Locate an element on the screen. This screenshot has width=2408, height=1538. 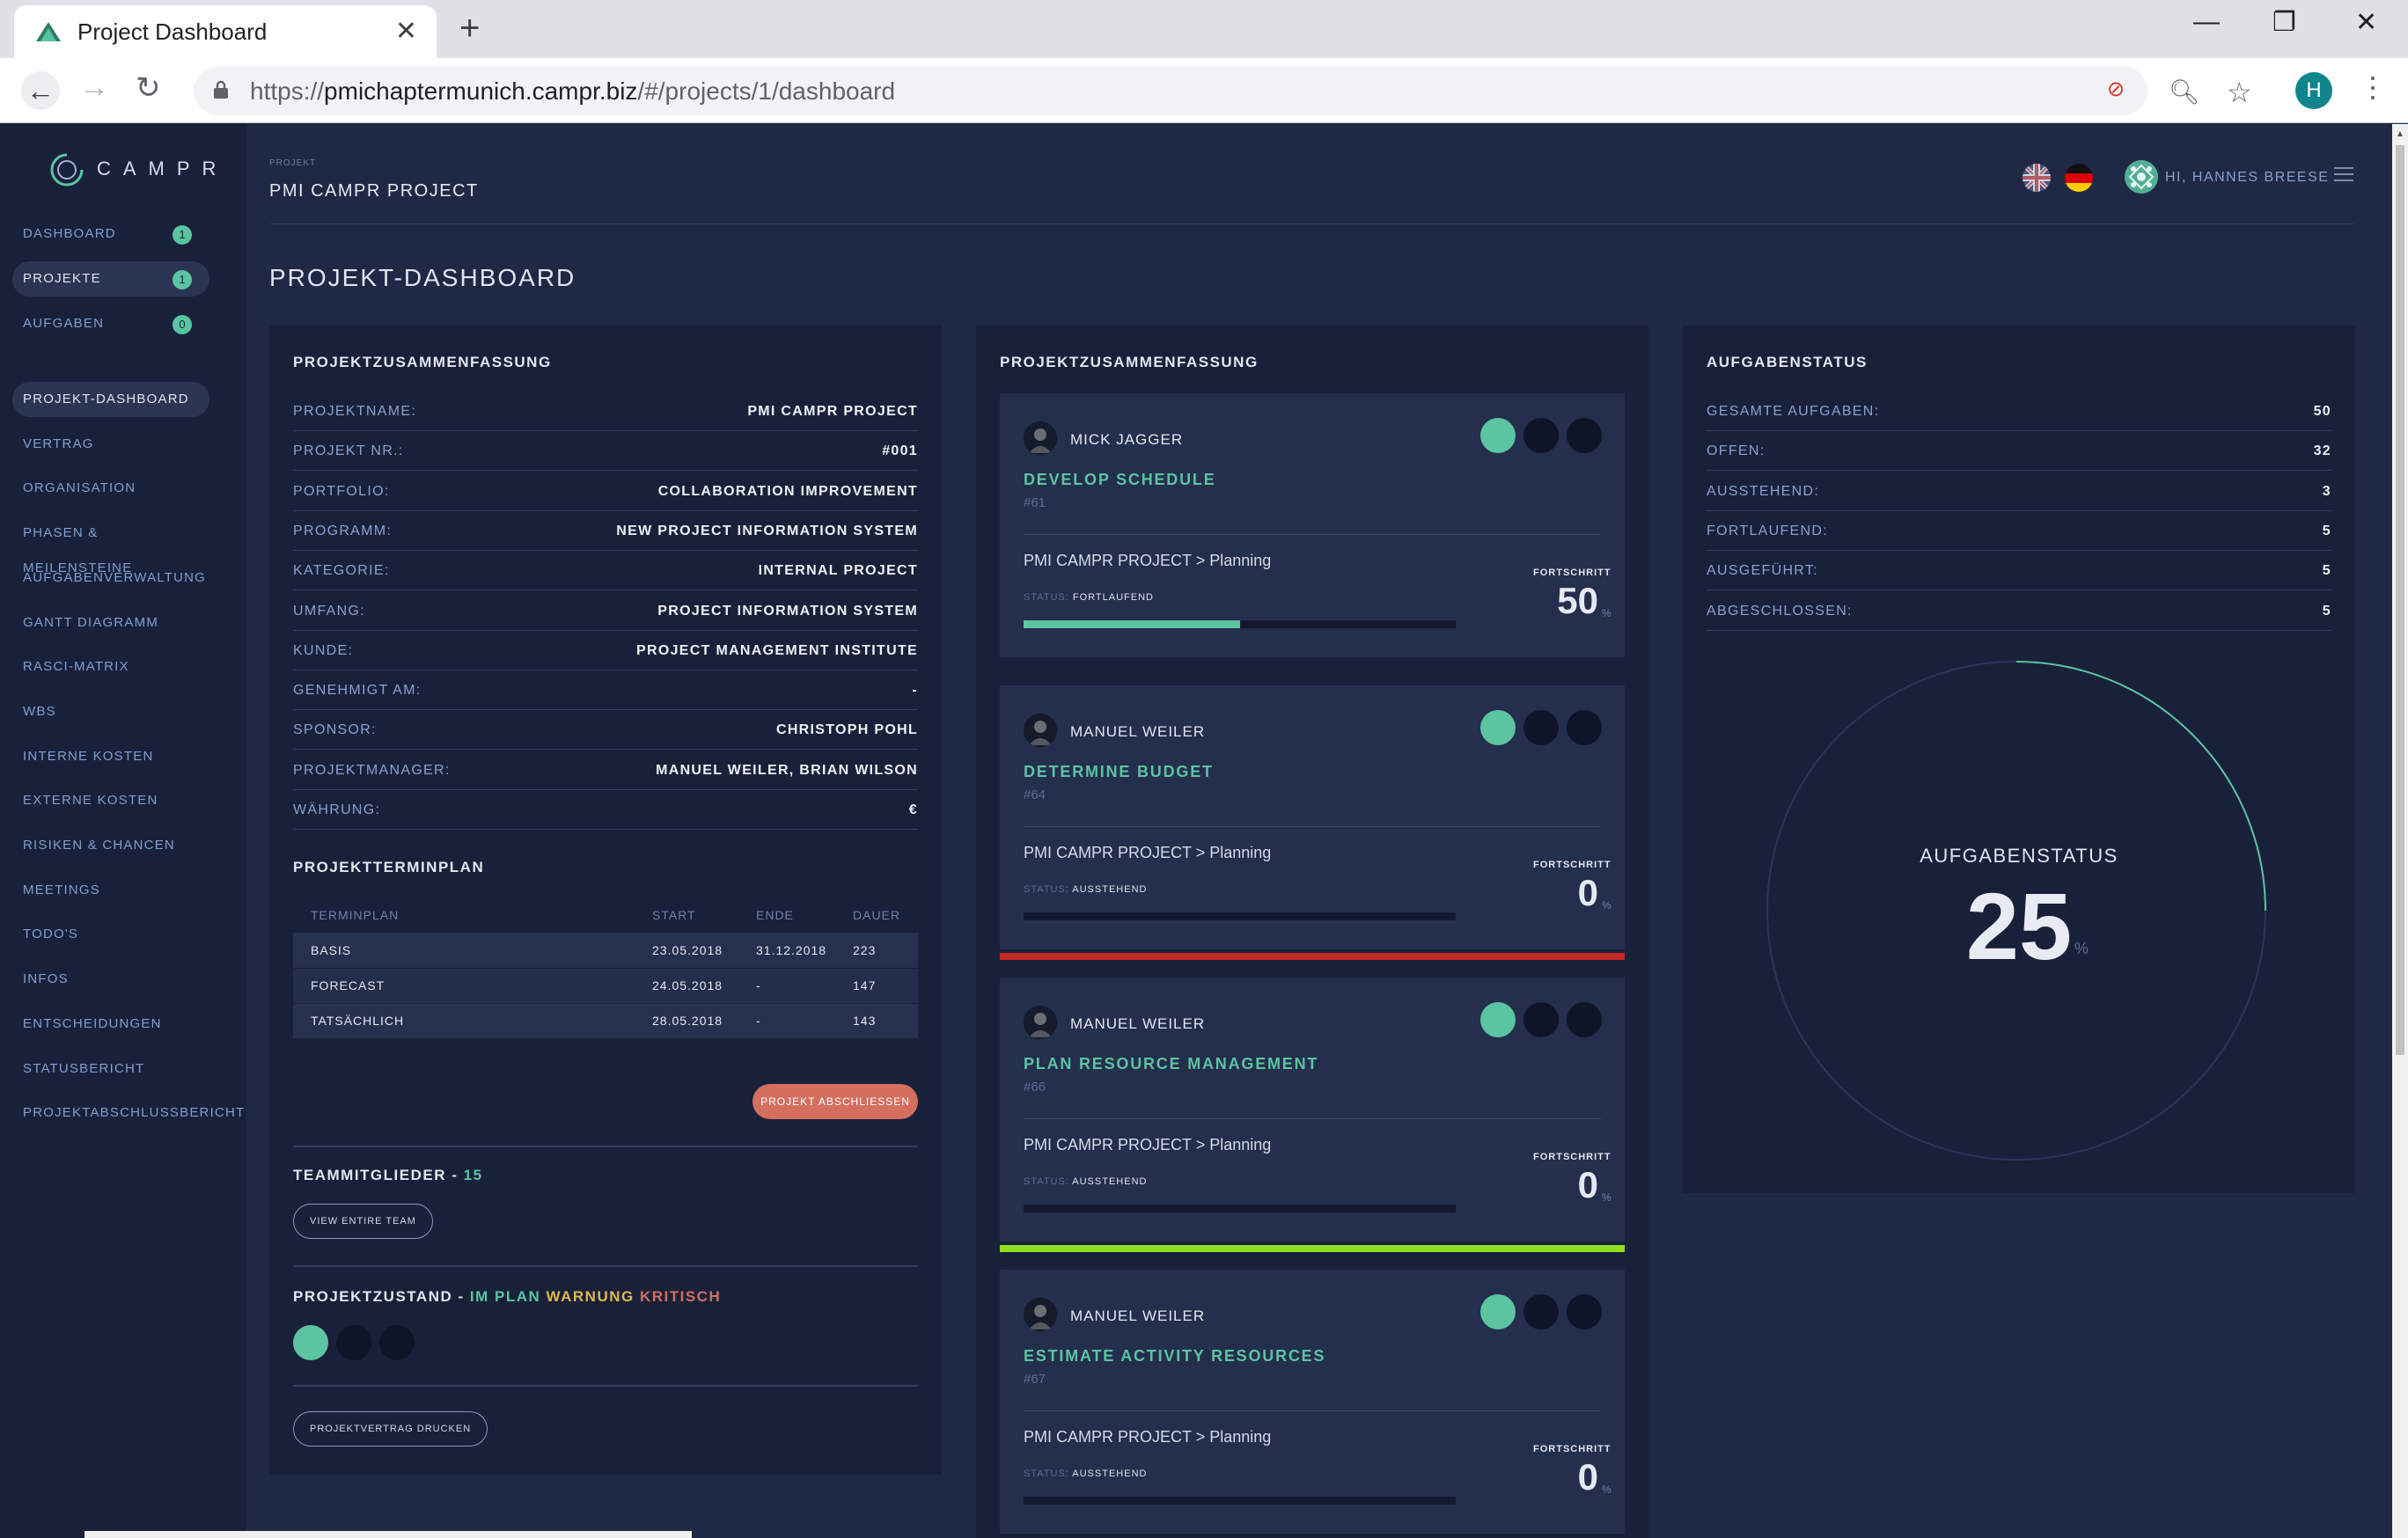
english-flag-icon is located at coordinates (2037, 178).